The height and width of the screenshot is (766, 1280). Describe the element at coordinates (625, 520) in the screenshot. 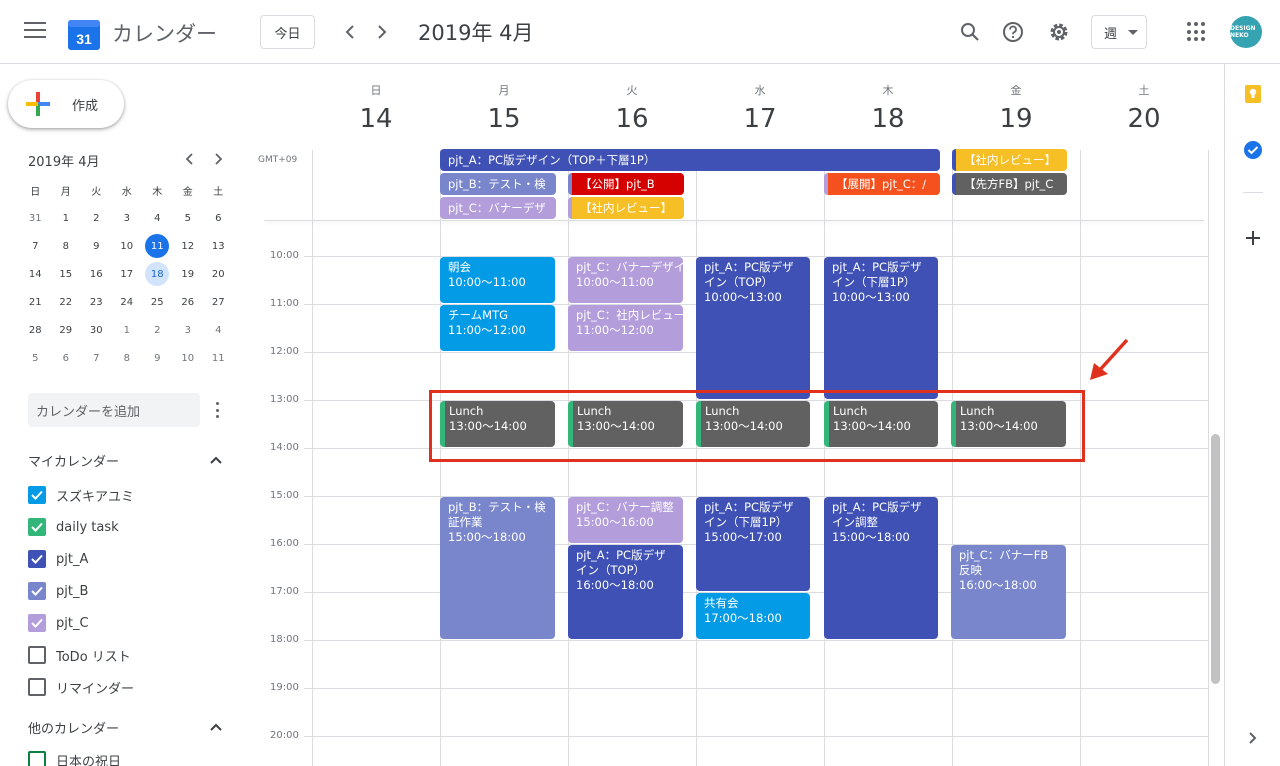

I see `event-card: pjt_C：バナー調整 15:00〜16:00` at that location.